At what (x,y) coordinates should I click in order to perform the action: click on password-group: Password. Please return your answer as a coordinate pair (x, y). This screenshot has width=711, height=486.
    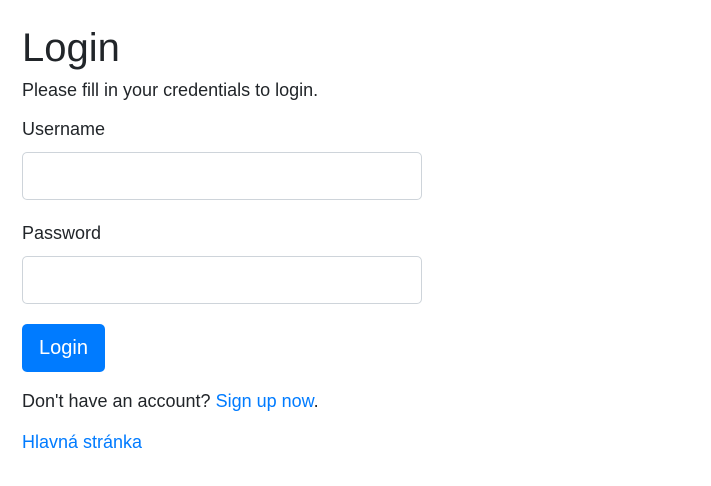
    Looking at the image, I should click on (222, 262).